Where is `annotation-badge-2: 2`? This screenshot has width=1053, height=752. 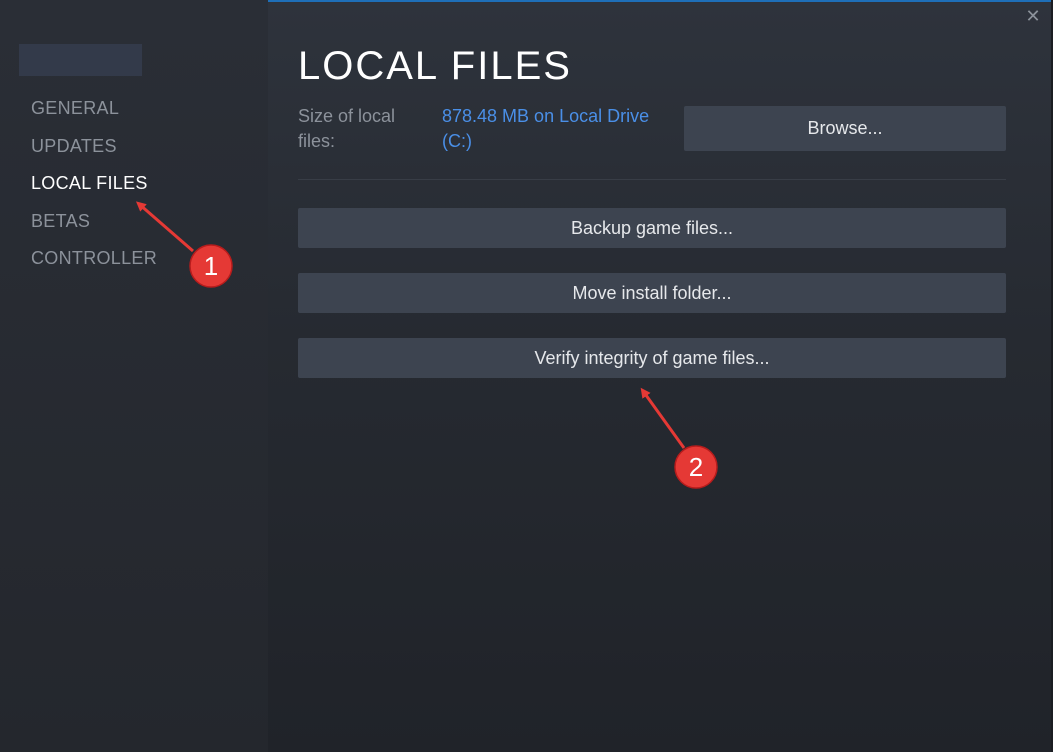 annotation-badge-2: 2 is located at coordinates (696, 467).